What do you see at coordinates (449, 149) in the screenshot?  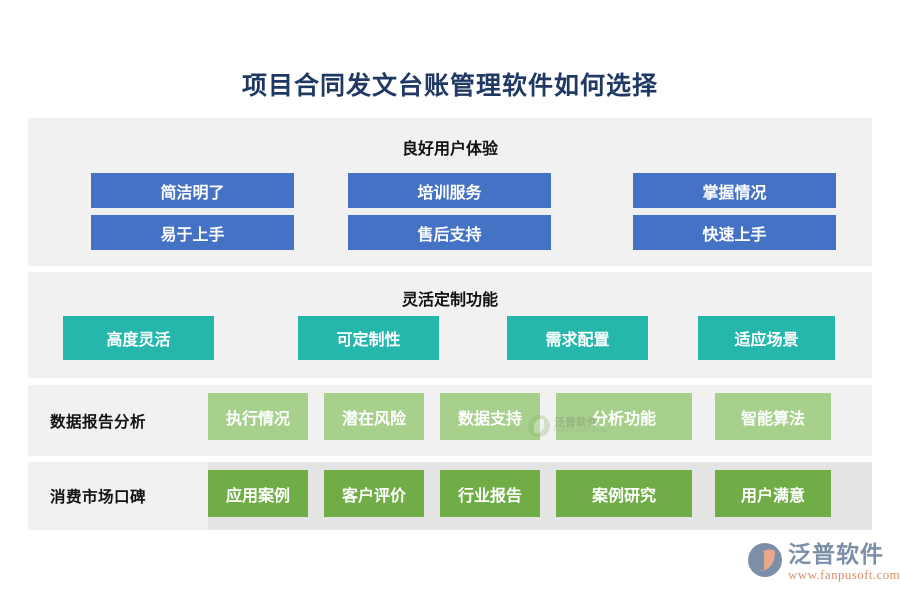 I see `section-heading-user-experience: 良好用户体验` at bounding box center [449, 149].